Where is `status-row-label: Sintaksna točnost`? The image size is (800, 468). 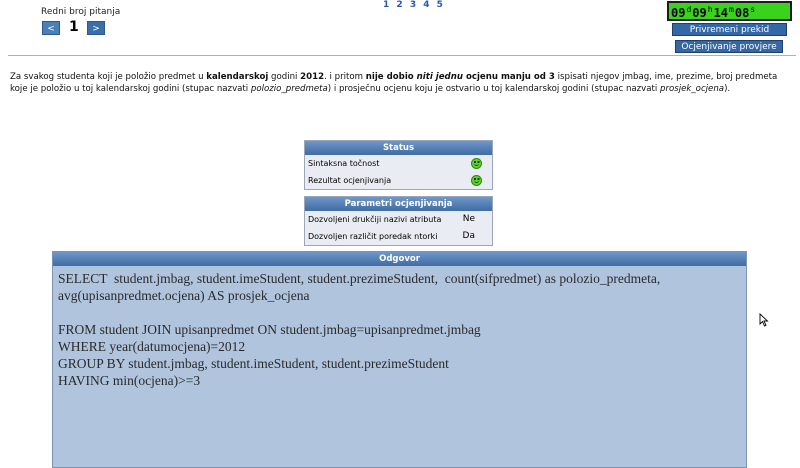 status-row-label: Sintaksna točnost is located at coordinates (344, 163).